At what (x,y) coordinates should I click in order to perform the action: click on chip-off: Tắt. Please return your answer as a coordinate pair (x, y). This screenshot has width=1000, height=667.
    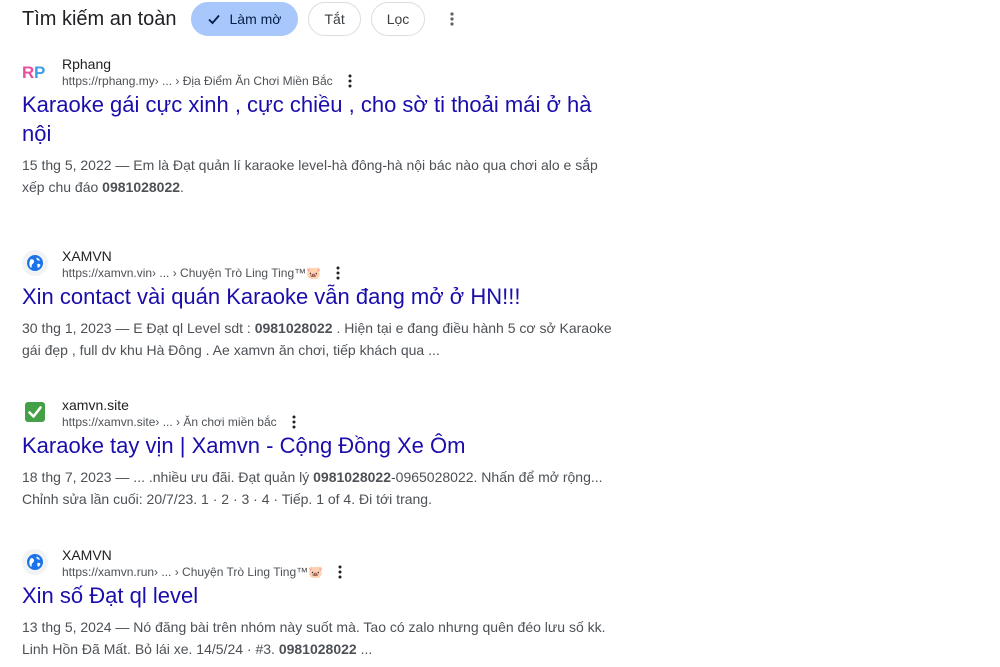
    Looking at the image, I should click on (334, 19).